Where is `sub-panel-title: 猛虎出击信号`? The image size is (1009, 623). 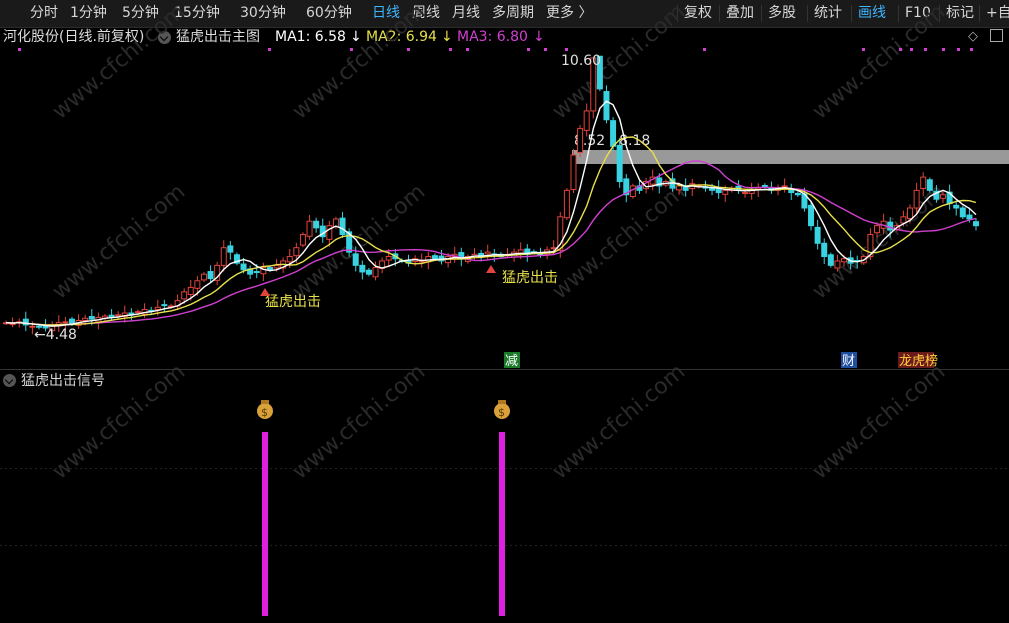
sub-panel-title: 猛虎出击信号 is located at coordinates (63, 381).